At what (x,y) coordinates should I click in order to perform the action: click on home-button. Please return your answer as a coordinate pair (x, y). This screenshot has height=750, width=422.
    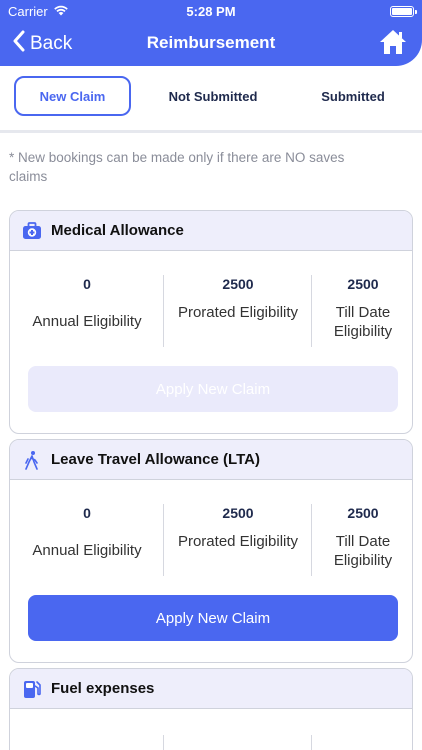
    Looking at the image, I should click on (393, 44).